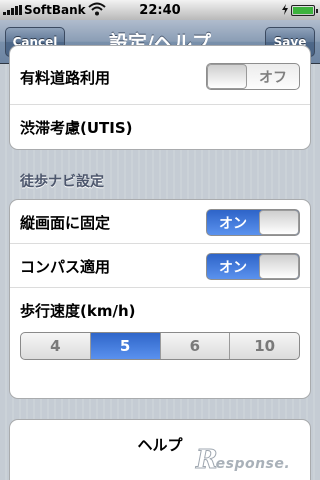 The height and width of the screenshot is (480, 320). Describe the element at coordinates (273, 77) in the screenshot. I see `switch-state-text: オフ` at that location.